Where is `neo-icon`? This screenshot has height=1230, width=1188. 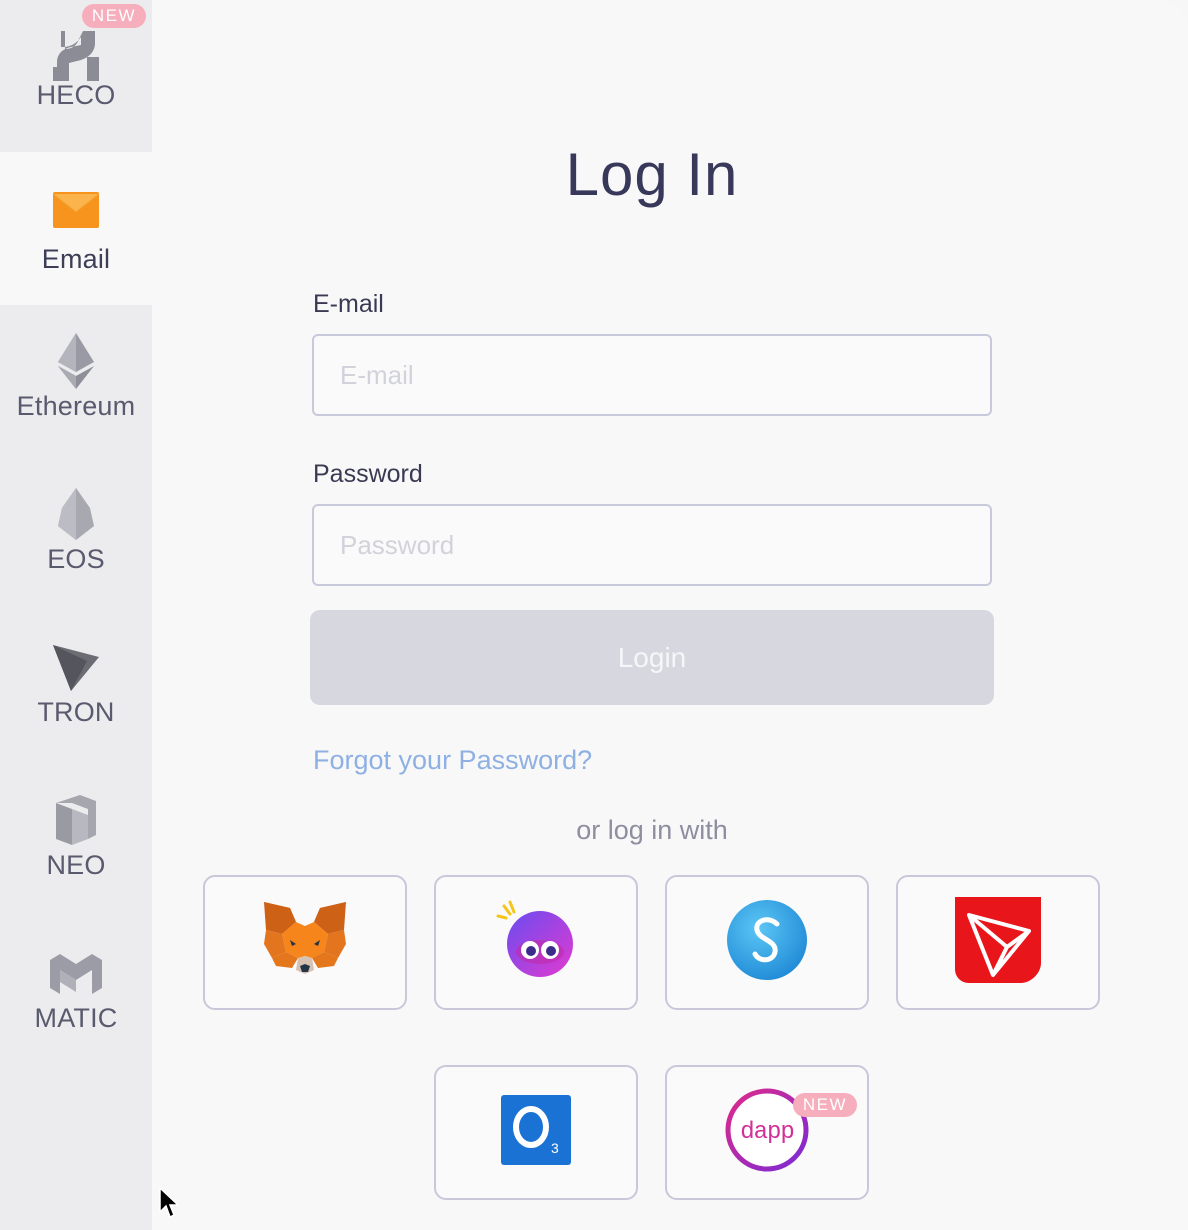 neo-icon is located at coordinates (76, 820).